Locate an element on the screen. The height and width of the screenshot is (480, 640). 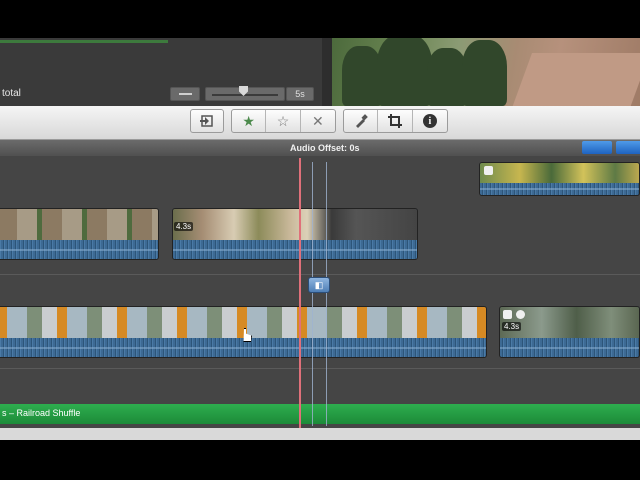
zoom-icon is located at coordinates (185, 94).